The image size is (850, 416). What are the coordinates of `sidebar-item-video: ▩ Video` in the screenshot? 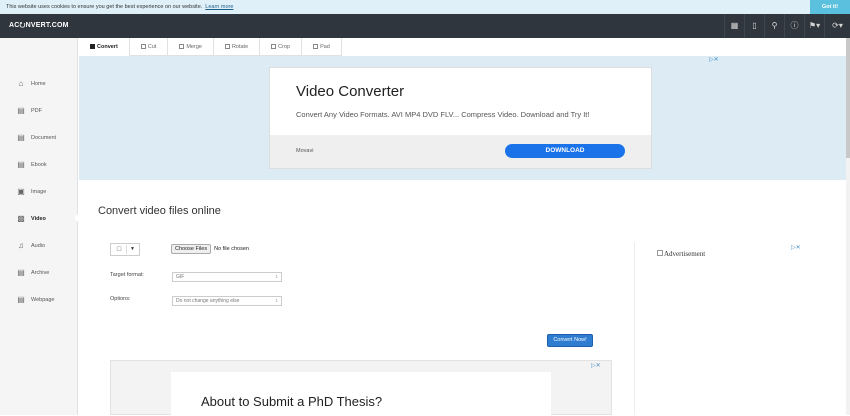 It's located at (39, 218).